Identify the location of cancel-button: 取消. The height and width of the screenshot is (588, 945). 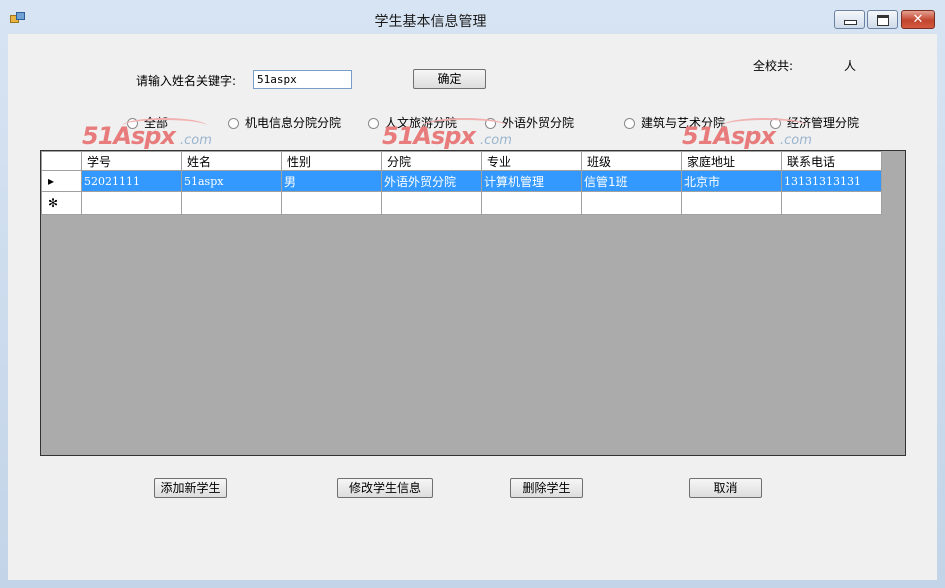
(725, 488).